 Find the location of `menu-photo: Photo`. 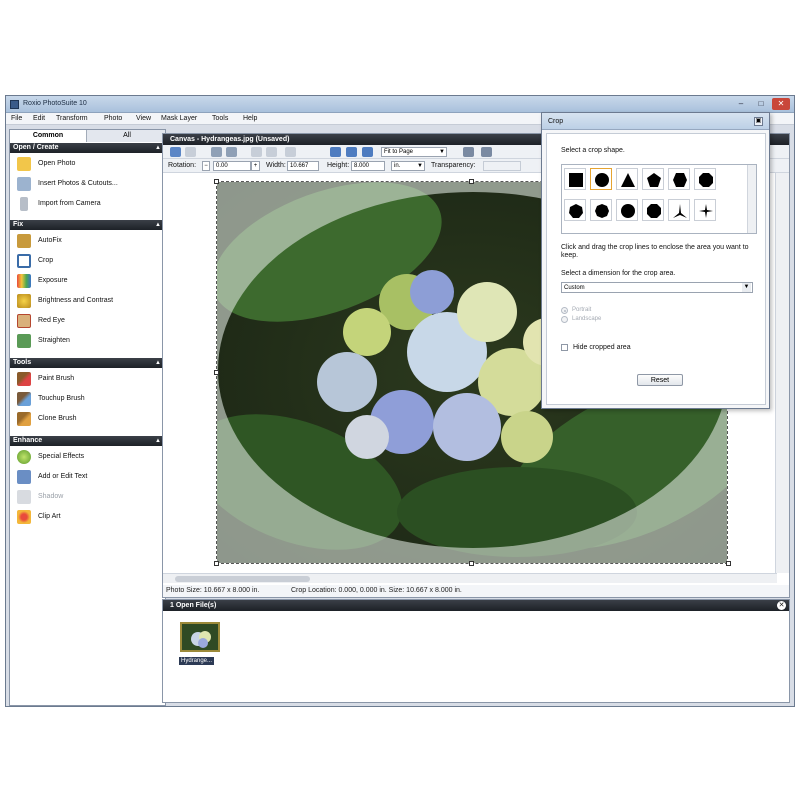

menu-photo: Photo is located at coordinates (113, 118).